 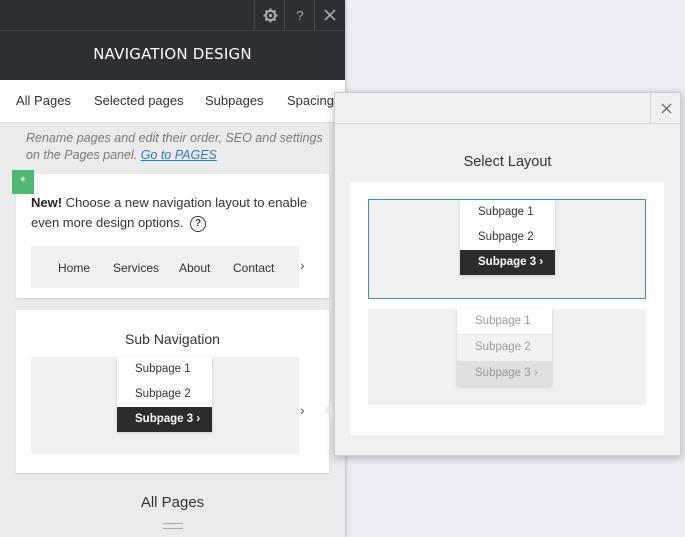 I want to click on subpage-item: Subpage 1, so click(x=163, y=369).